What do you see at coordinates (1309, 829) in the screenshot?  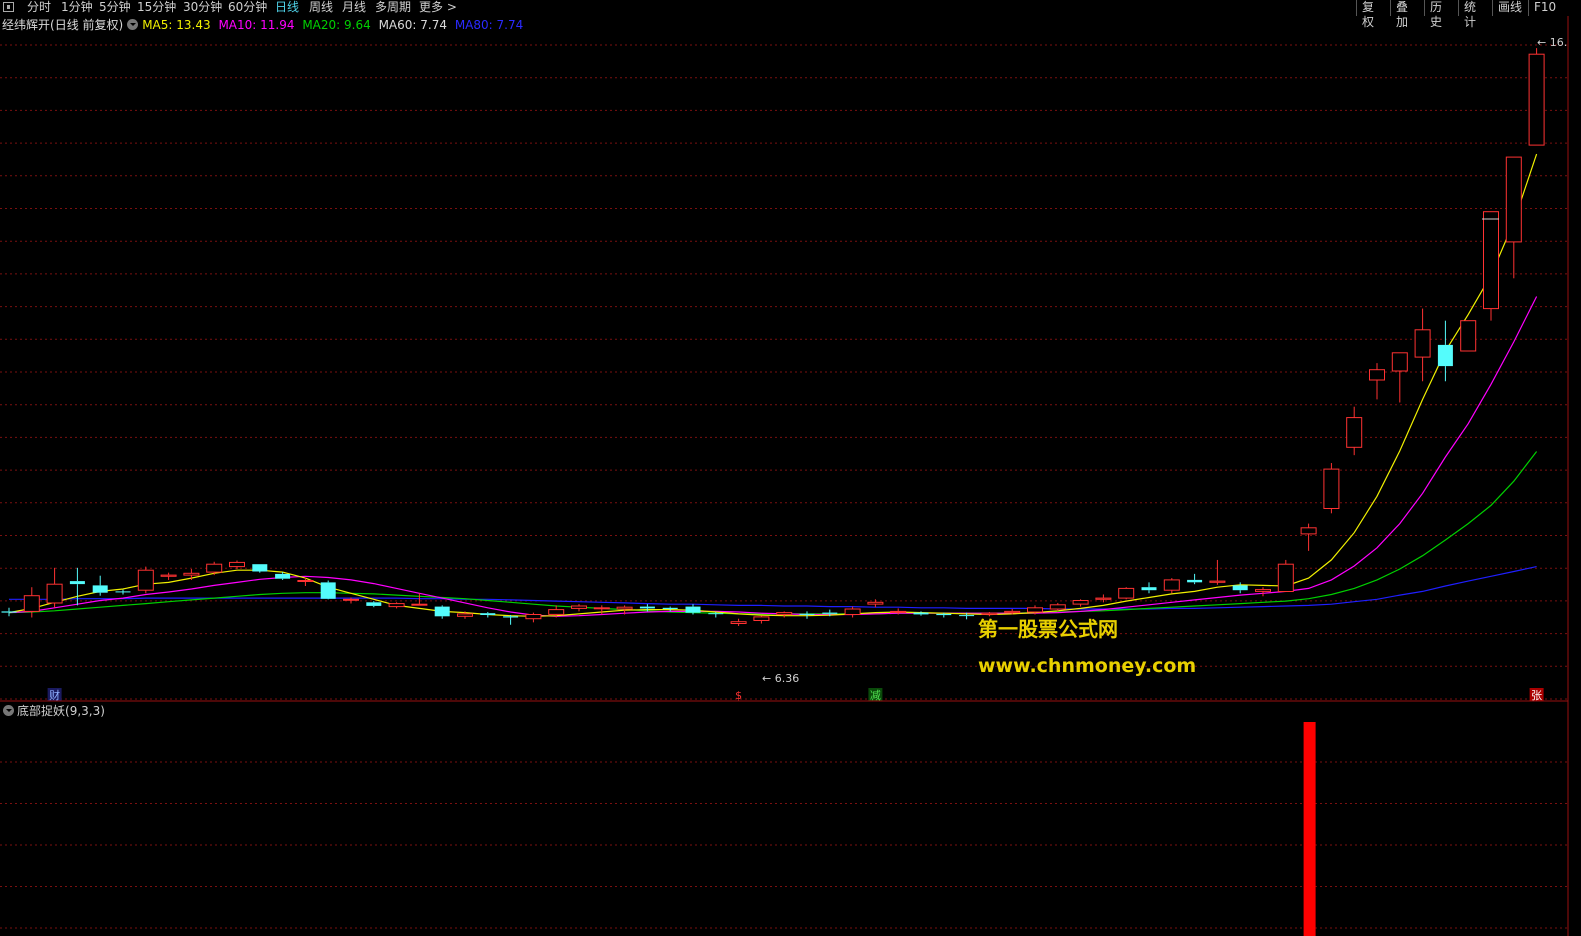 I see `indicator-bars` at bounding box center [1309, 829].